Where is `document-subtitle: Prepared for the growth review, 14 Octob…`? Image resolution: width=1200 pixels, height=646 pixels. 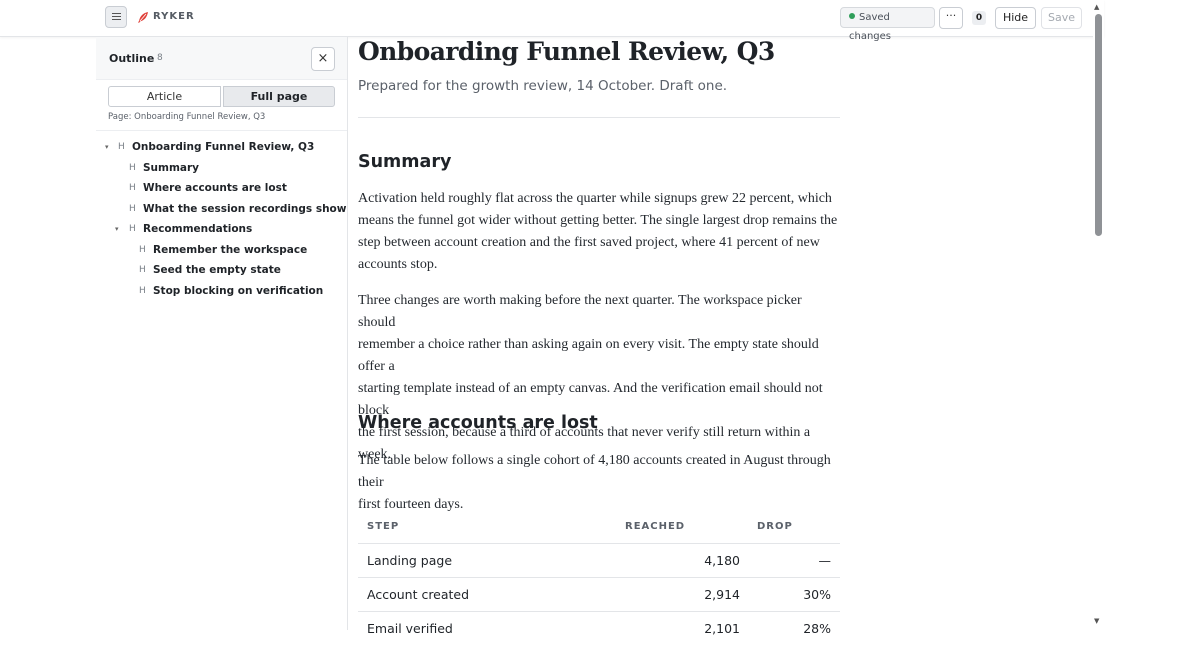
document-subtitle: Prepared for the growth review, 14 Octob… is located at coordinates (543, 86).